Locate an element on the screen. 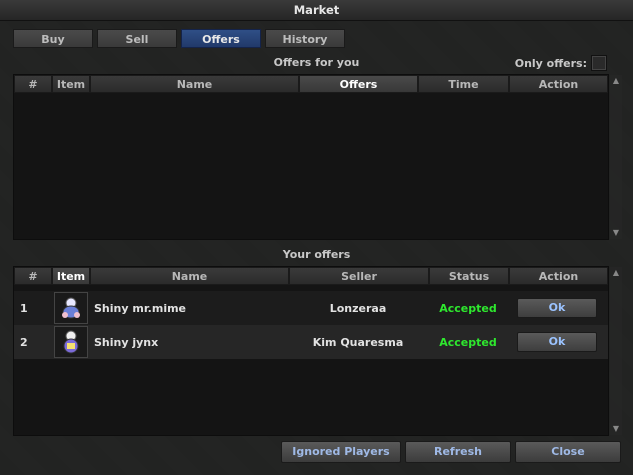 The image size is (633, 475). tab-offers: Offers is located at coordinates (221, 38).